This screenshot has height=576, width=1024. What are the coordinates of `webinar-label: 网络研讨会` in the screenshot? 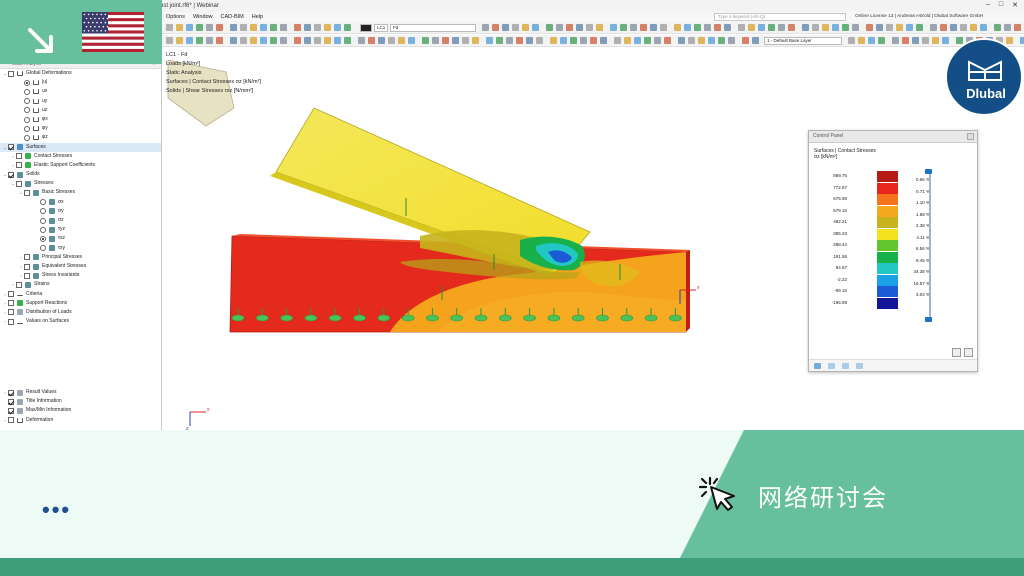 It's located at (823, 498).